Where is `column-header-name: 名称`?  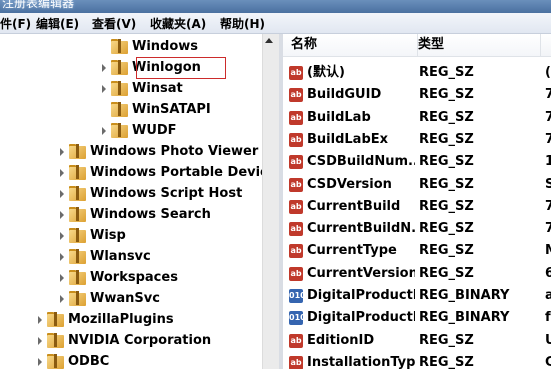
column-header-name: 名称 is located at coordinates (350, 45).